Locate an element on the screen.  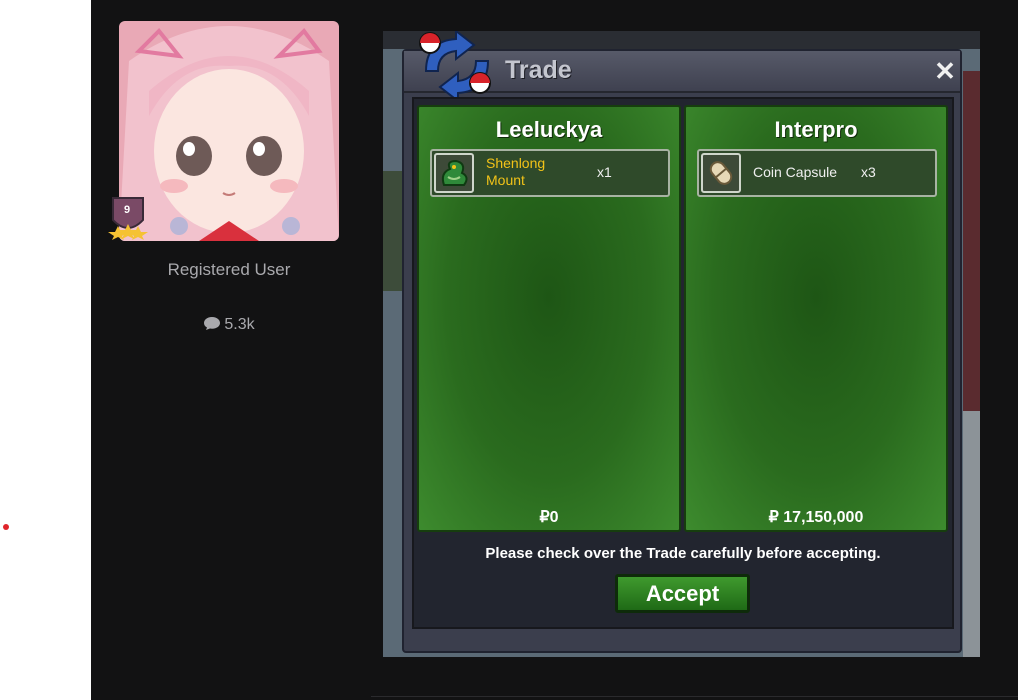
rank-level: 9 is located at coordinates (127, 210).